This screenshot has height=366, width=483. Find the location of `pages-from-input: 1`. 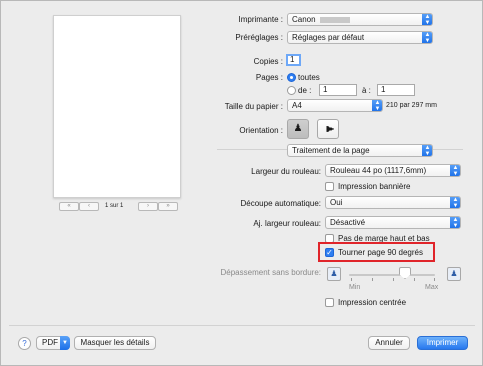

pages-from-input: 1 is located at coordinates (338, 90).